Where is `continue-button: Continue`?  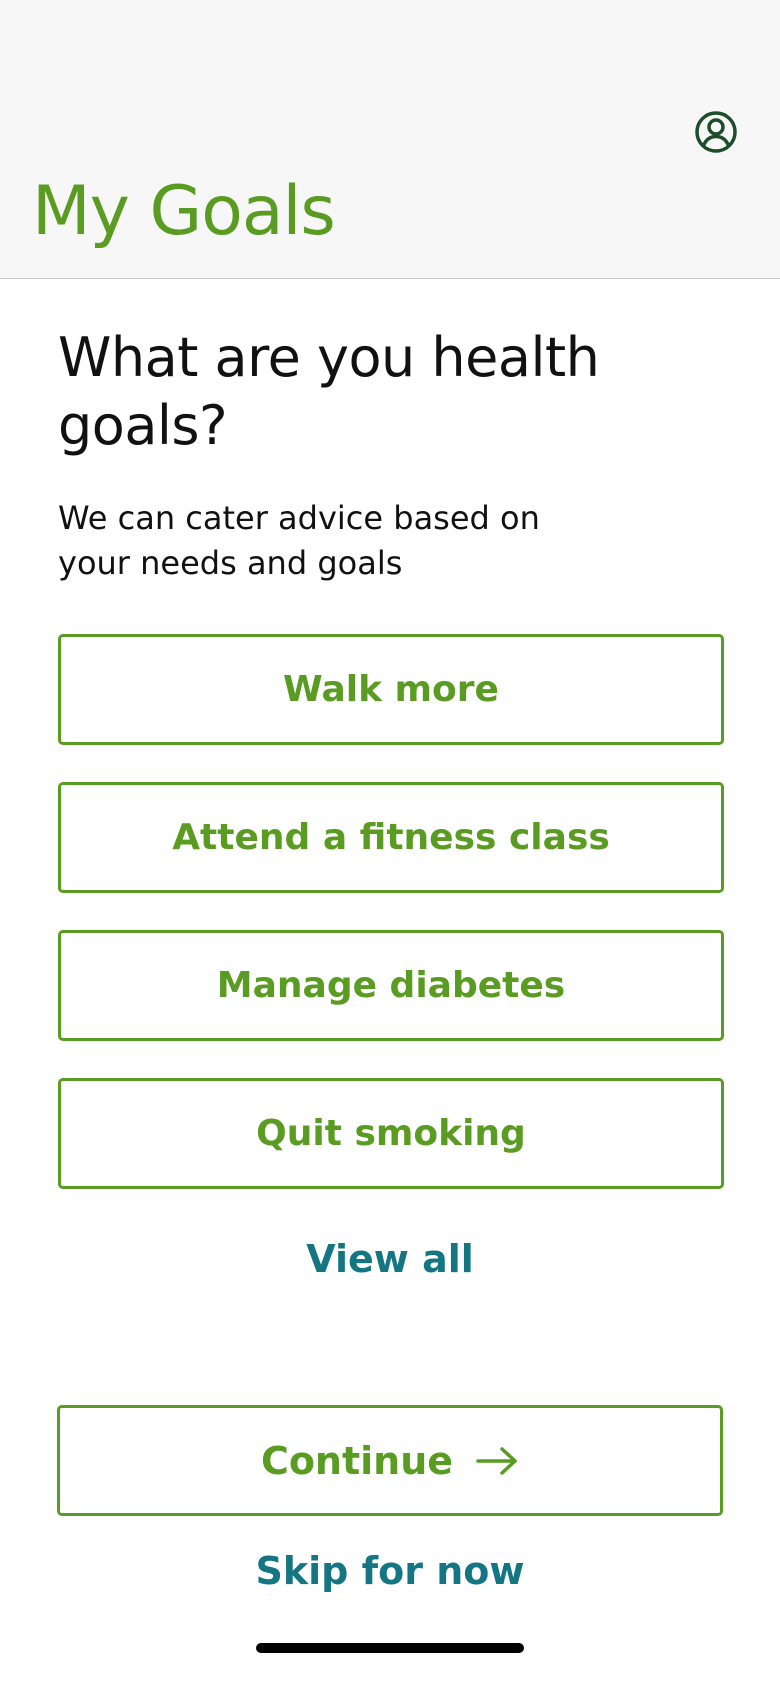 continue-button: Continue is located at coordinates (390, 1460).